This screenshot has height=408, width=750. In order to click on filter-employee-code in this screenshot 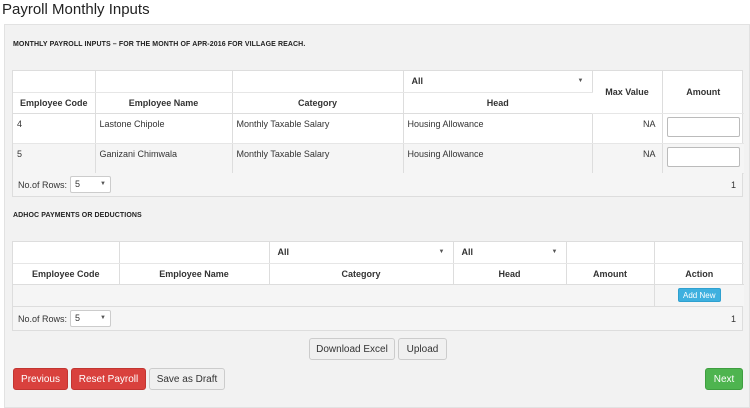, I will do `click(54, 82)`.